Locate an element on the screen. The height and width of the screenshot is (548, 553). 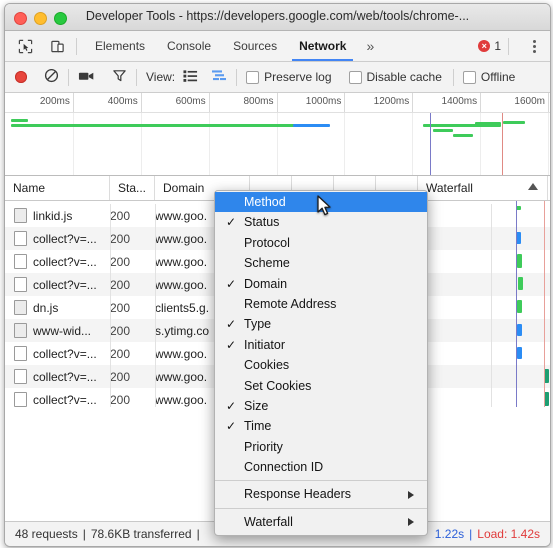
submenu-arrow-icon is located at coordinates (411, 522).